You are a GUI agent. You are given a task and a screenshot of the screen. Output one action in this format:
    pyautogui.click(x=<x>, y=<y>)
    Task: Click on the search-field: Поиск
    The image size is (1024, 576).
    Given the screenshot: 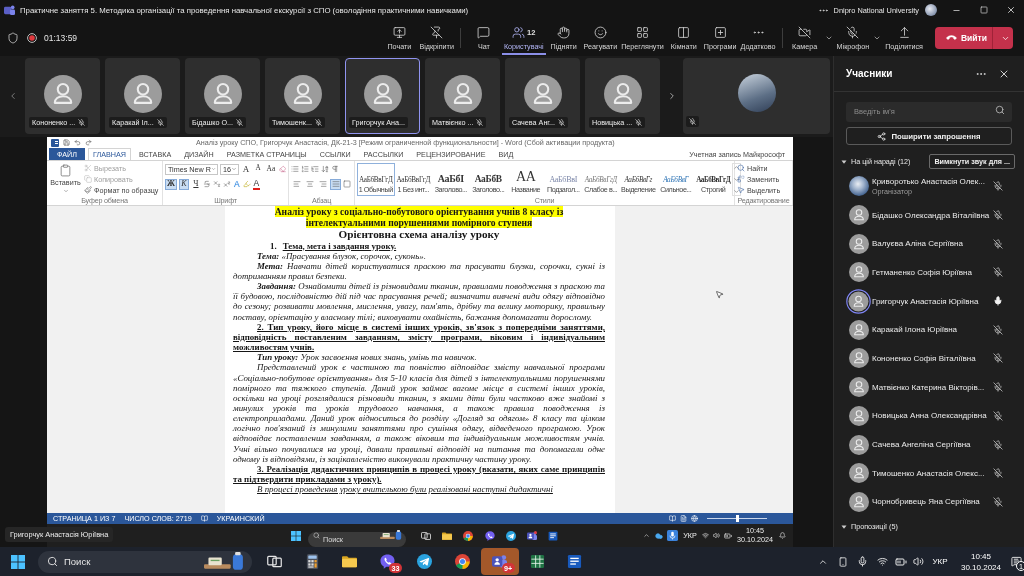 What is the action you would take?
    pyautogui.click(x=145, y=561)
    